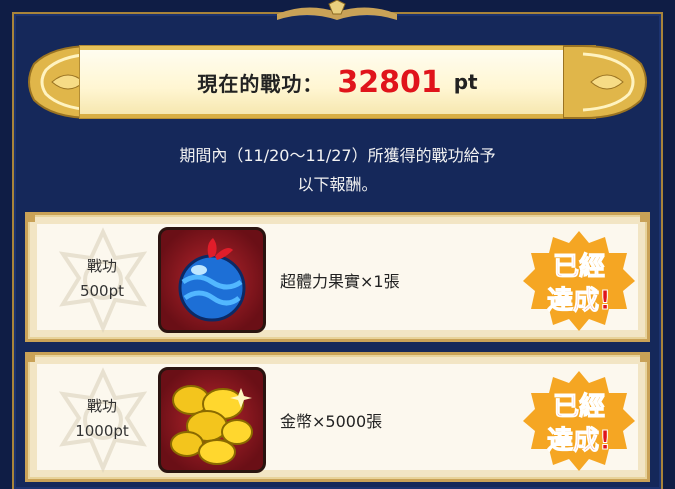 This screenshot has width=675, height=489. I want to click on blue-fruit-icon, so click(212, 280).